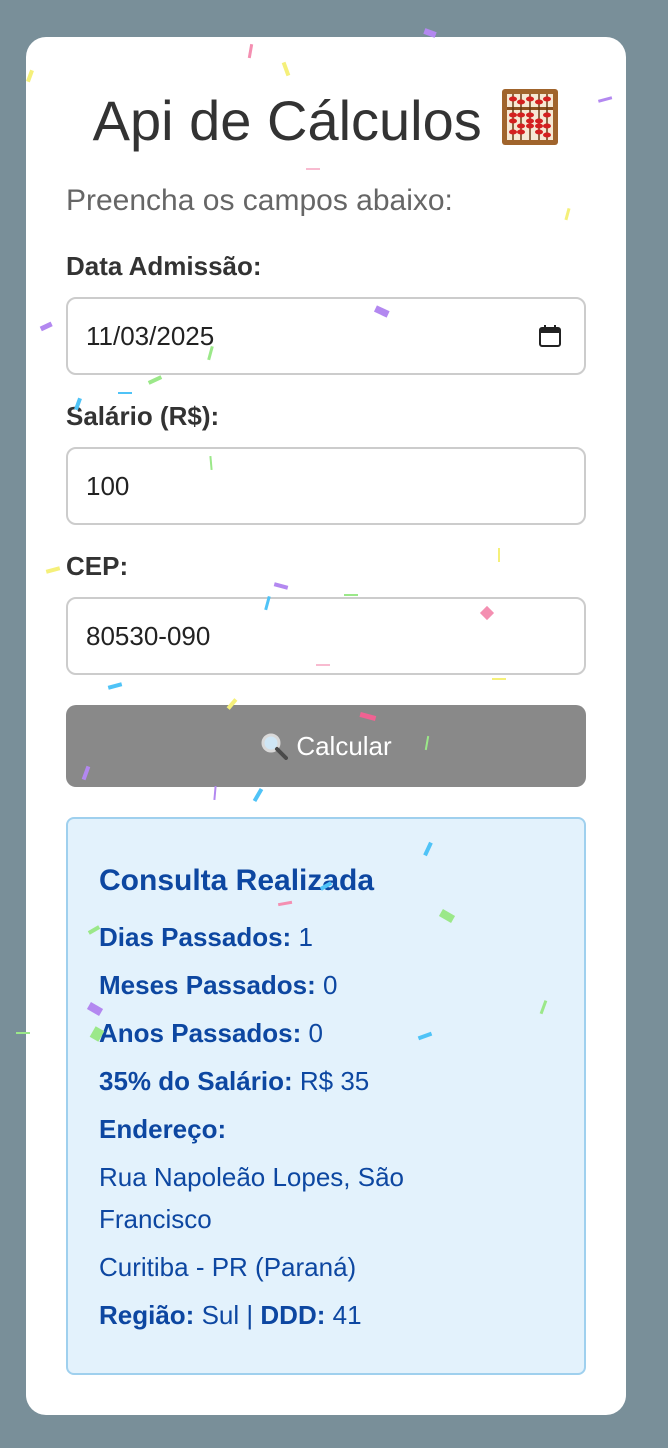 The height and width of the screenshot is (1448, 668). I want to click on page-title-text: Api de Cálculos, so click(287, 120).